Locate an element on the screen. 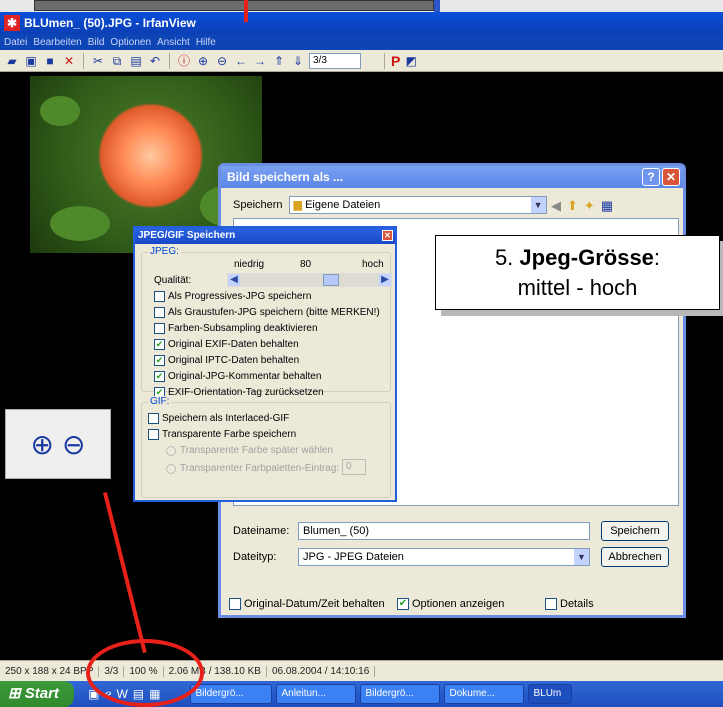 The width and height of the screenshot is (723, 707). filename-value: Blumen_ (50) is located at coordinates (336, 531).